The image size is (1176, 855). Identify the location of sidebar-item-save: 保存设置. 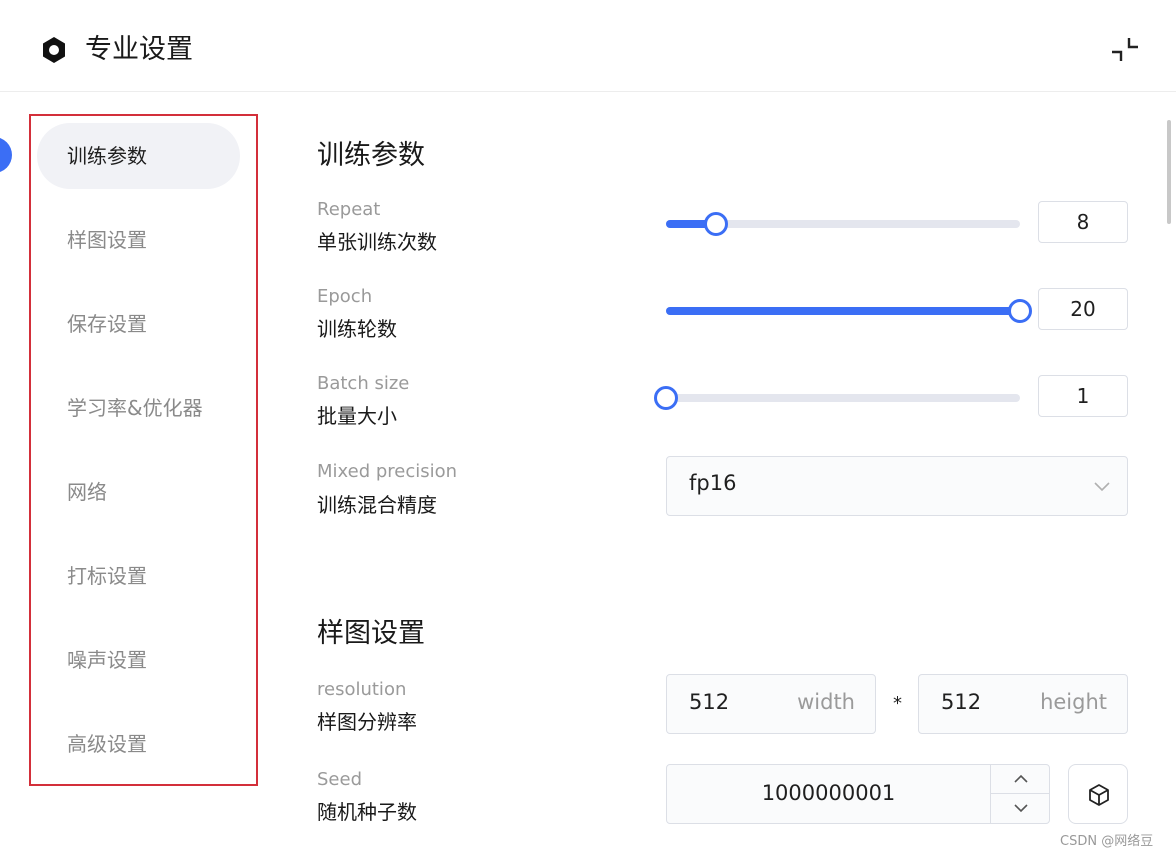
(138, 324).